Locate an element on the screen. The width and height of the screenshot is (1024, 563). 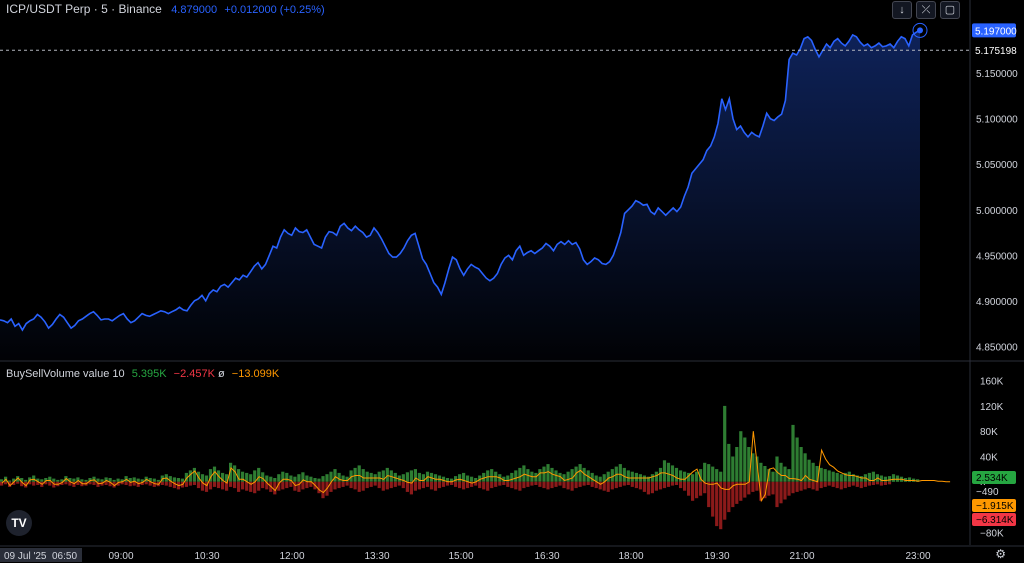
fullscreen-icon: ▢ is located at coordinates (950, 10).